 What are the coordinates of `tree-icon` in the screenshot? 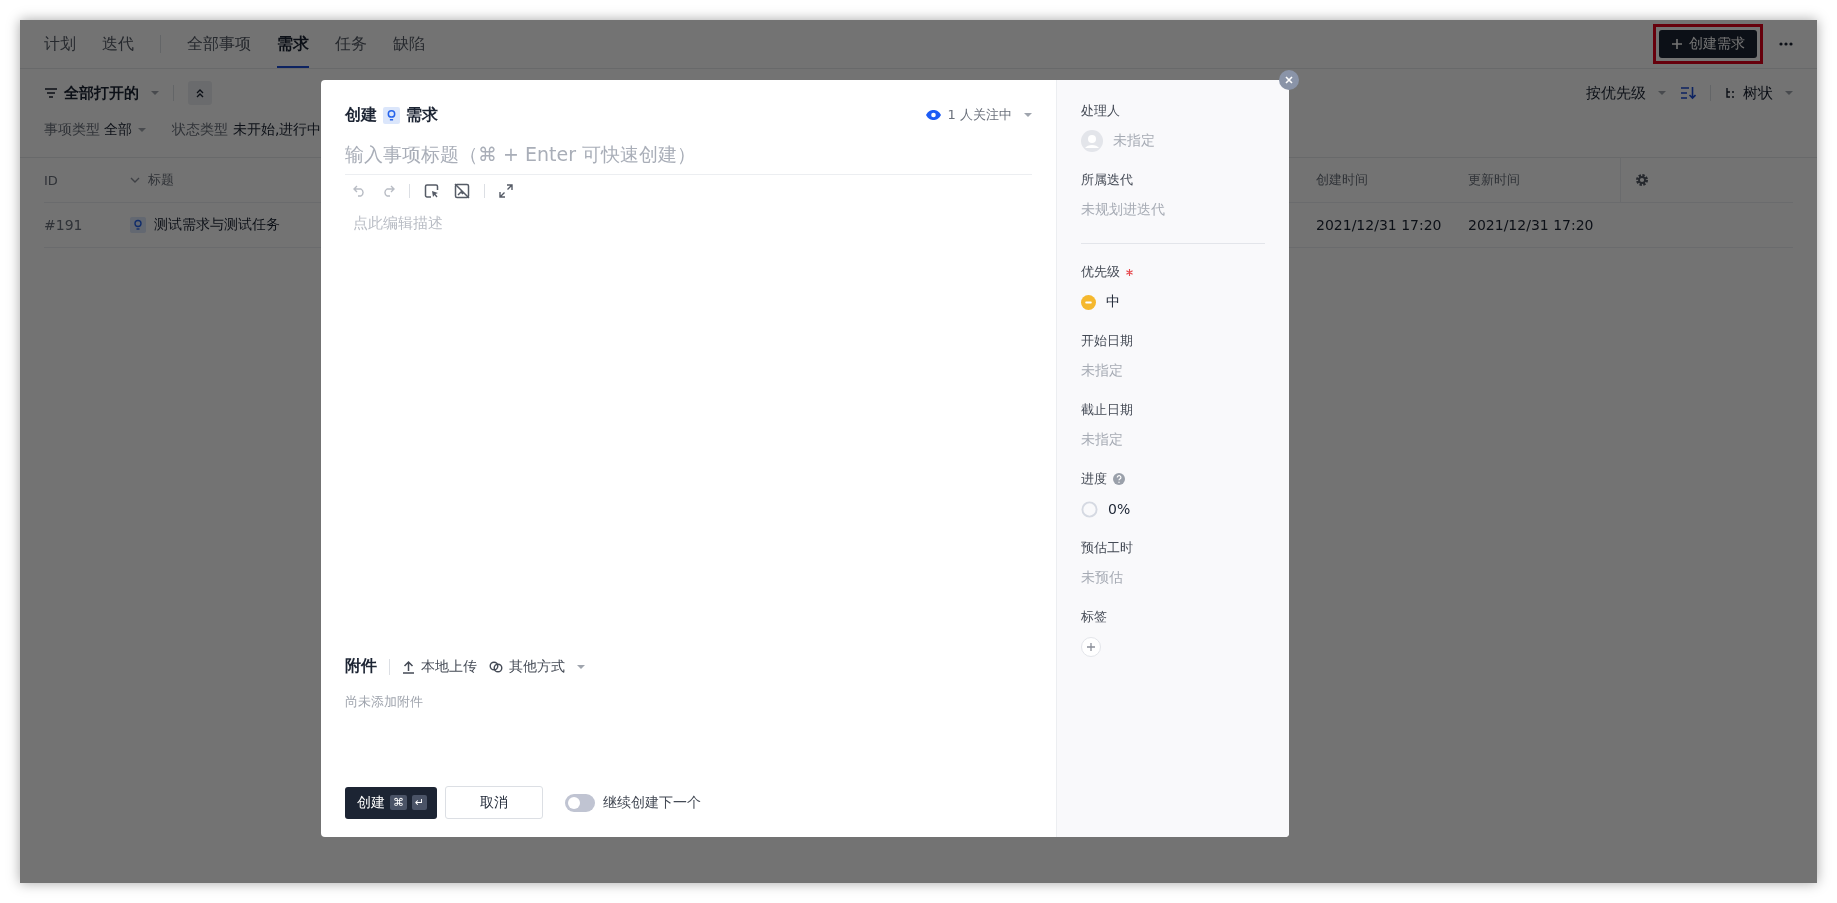 It's located at (1731, 93).